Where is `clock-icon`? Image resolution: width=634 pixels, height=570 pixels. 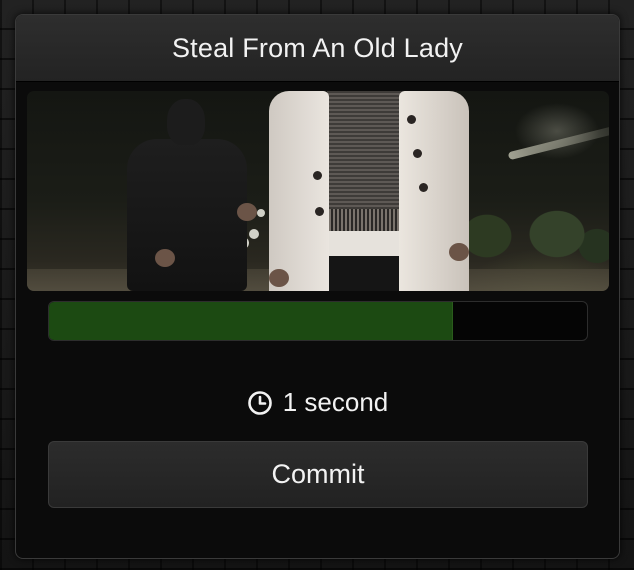 clock-icon is located at coordinates (259, 402).